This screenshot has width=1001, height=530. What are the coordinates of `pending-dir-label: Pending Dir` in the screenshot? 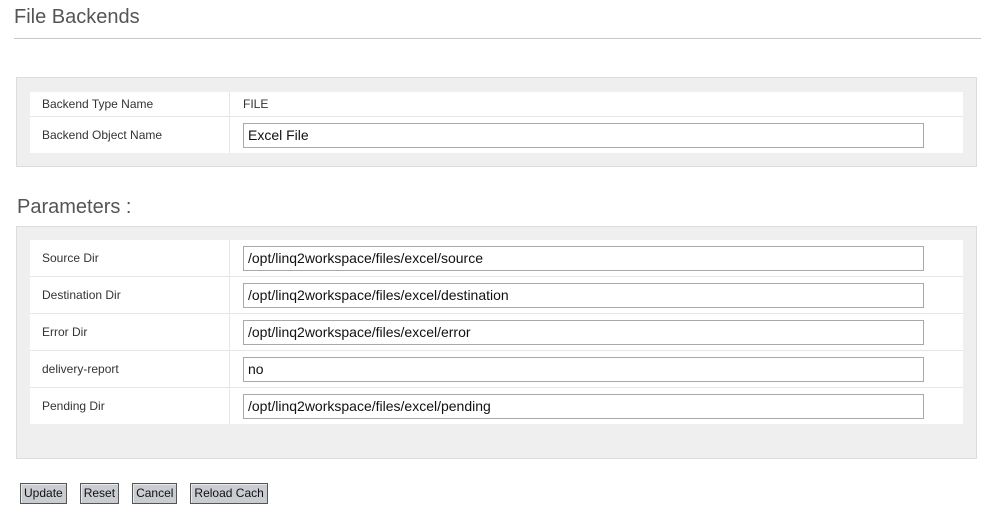 It's located at (130, 405).